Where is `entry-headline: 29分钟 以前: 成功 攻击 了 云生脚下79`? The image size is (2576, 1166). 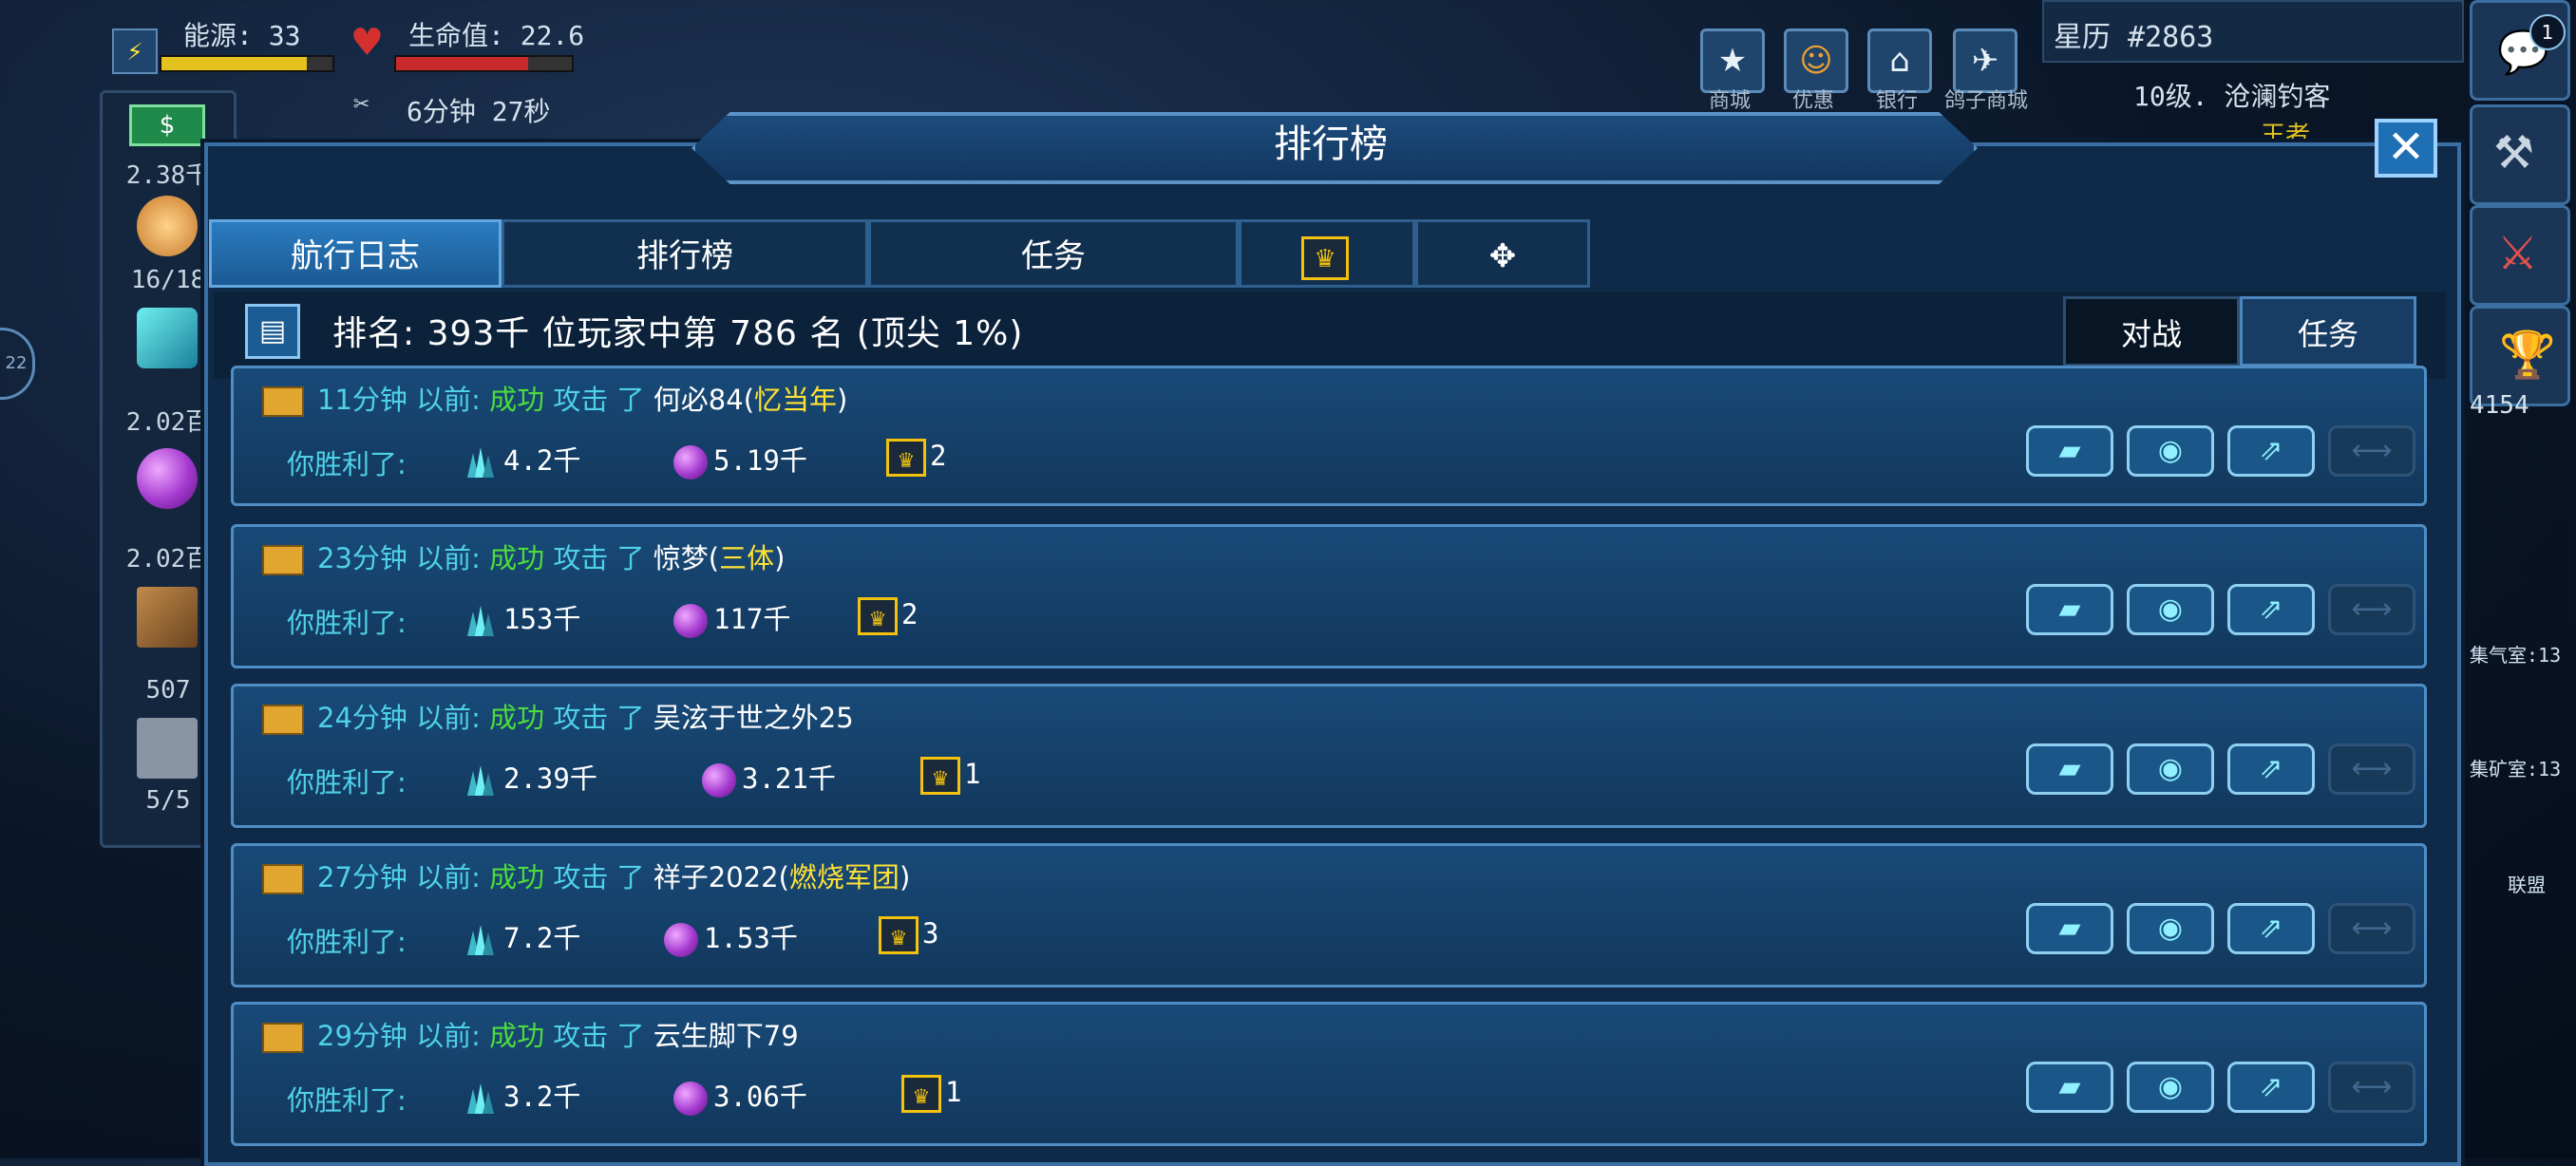
entry-headline: 29分钟 以前: 成功 攻击 了 云生脚下79 is located at coordinates (530, 1034).